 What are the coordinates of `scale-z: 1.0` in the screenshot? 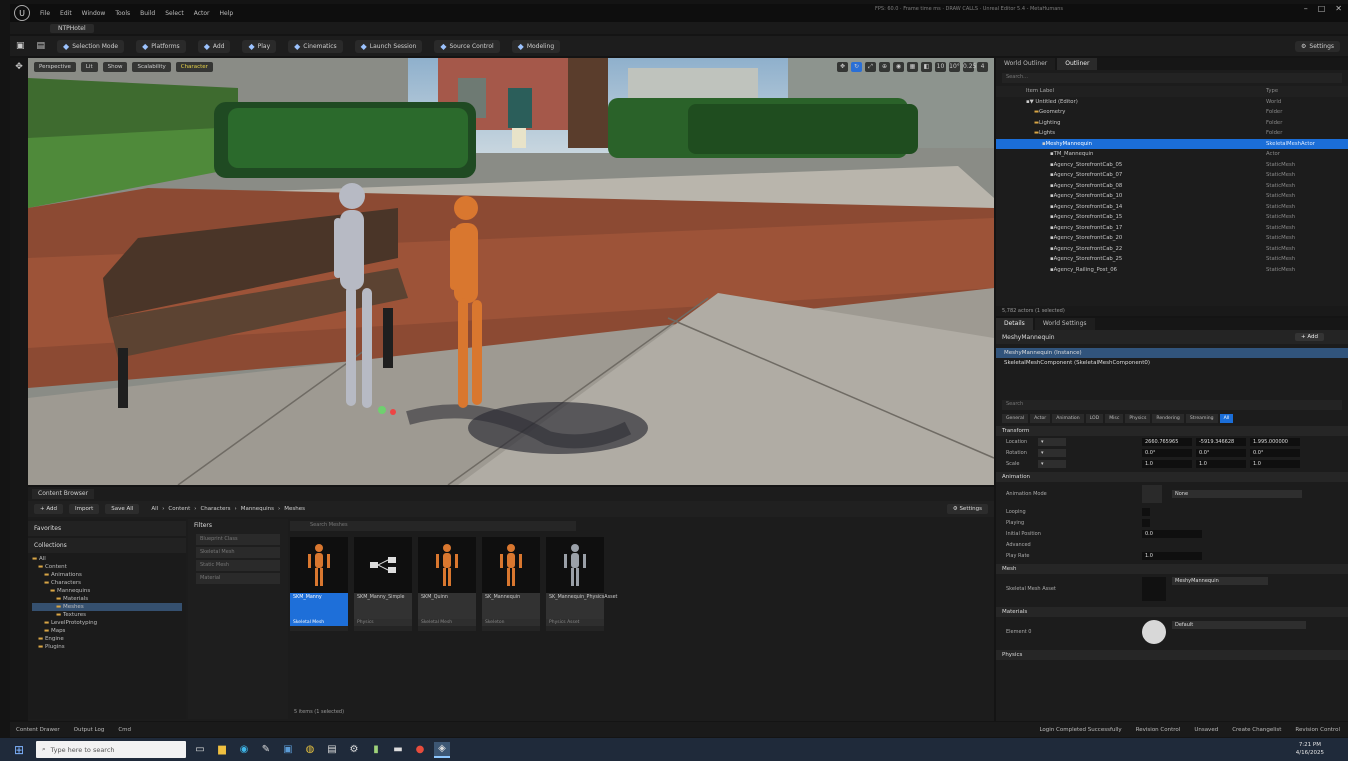 It's located at (1275, 463).